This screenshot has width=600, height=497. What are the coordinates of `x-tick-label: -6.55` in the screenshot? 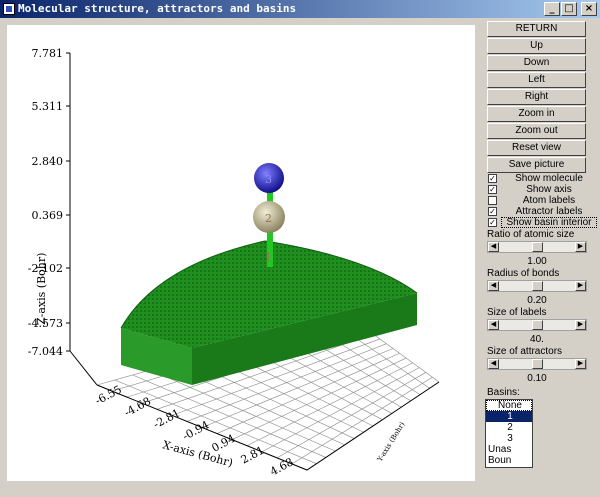 It's located at (108, 395).